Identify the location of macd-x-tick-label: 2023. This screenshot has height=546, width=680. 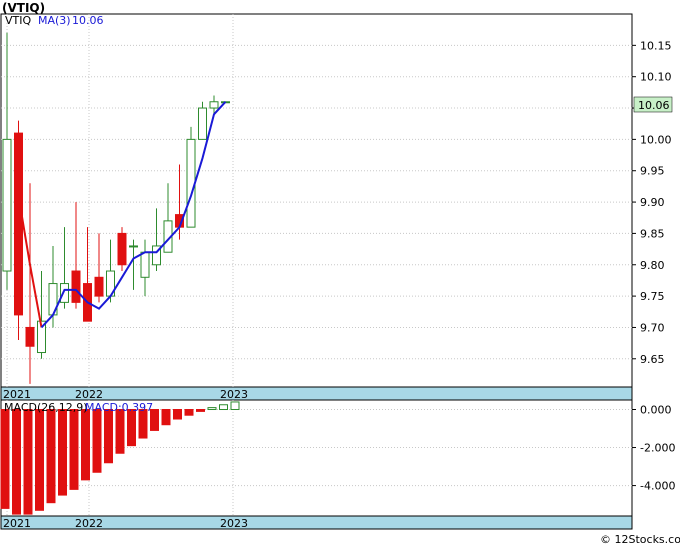
(234, 523).